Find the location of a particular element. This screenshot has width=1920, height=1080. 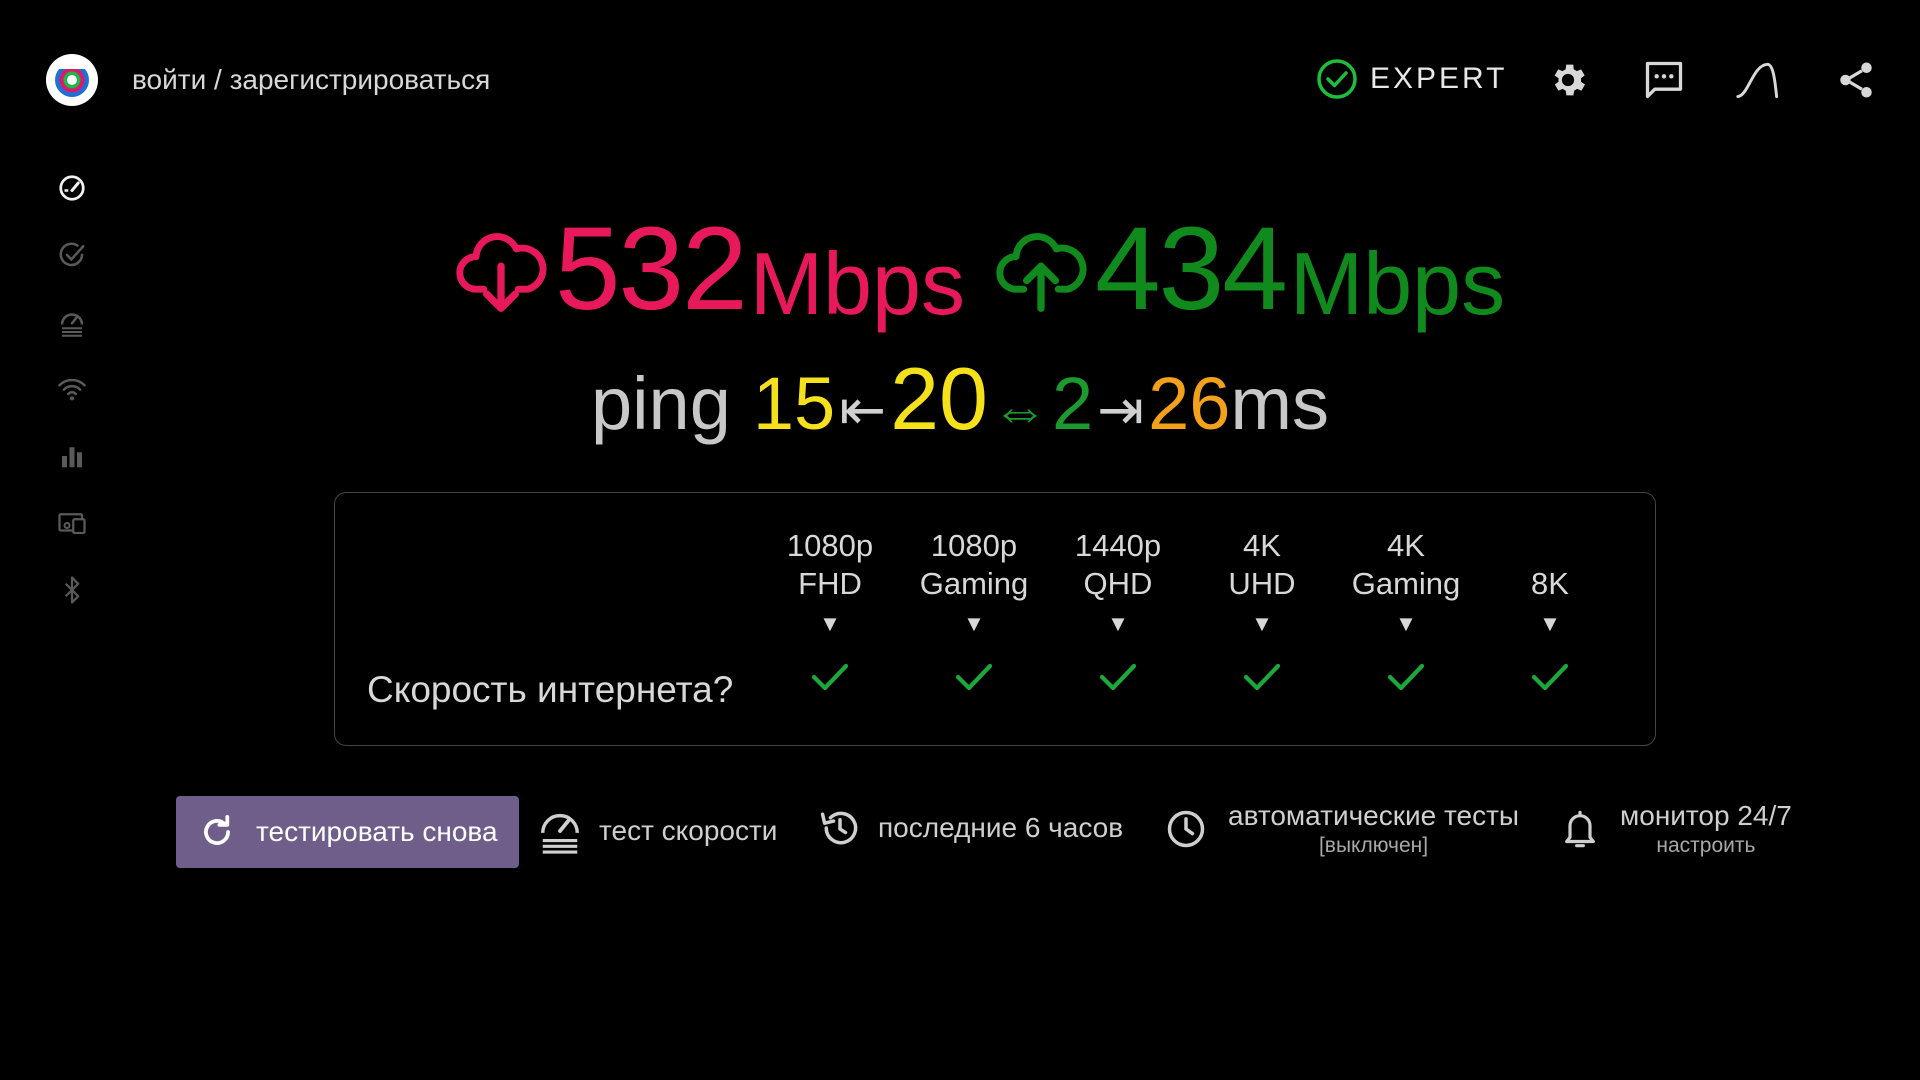

quality-column-1440p-qhd: 1440p QHD ▼ is located at coordinates (1118, 582).